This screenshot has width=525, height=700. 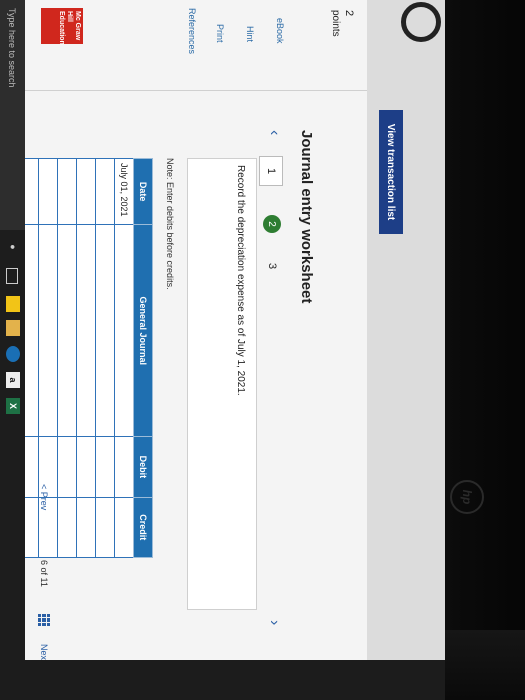 What do you see at coordinates (44, 497) in the screenshot?
I see `prev-button: < Prev` at bounding box center [44, 497].